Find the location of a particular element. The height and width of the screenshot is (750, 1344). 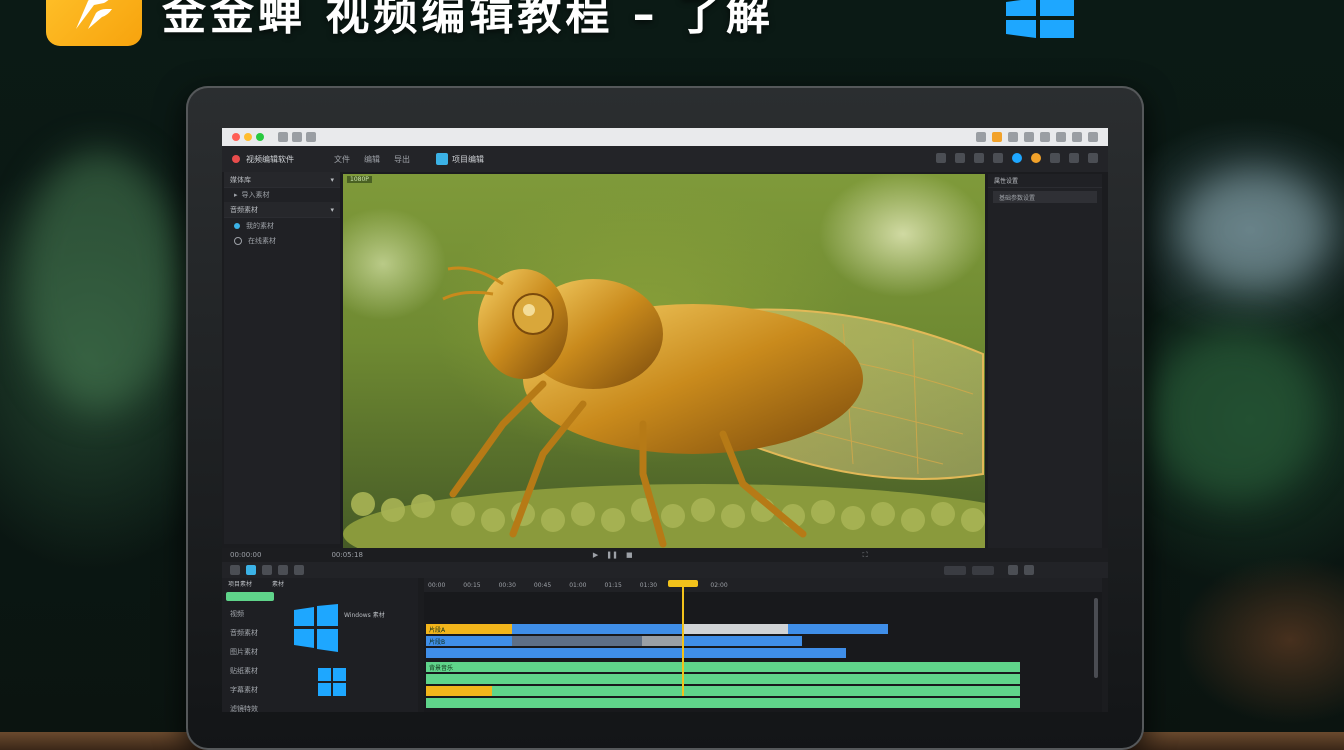

redo-icon is located at coordinates (299, 570).